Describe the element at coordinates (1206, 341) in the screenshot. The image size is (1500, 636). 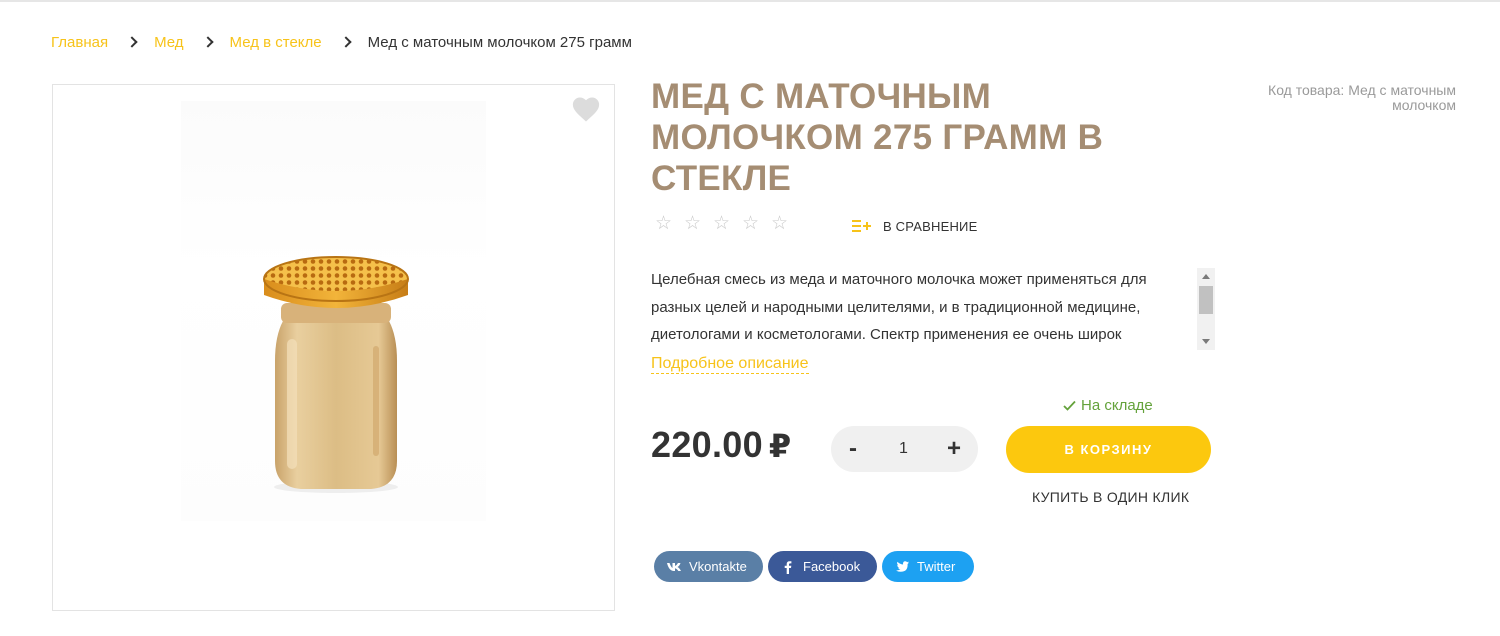
I see `scroll-down-icon` at that location.